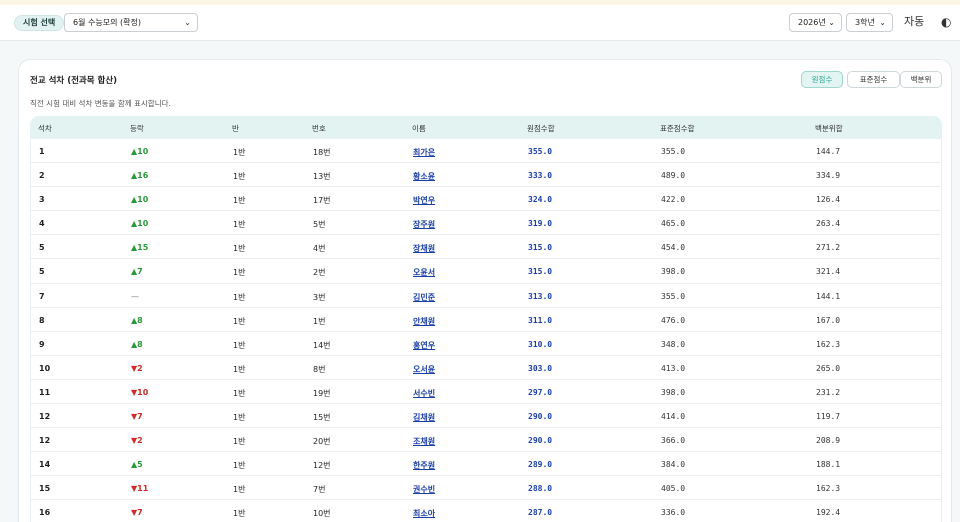 Image resolution: width=960 pixels, height=522 pixels. I want to click on number-cell: 18번, so click(322, 152).